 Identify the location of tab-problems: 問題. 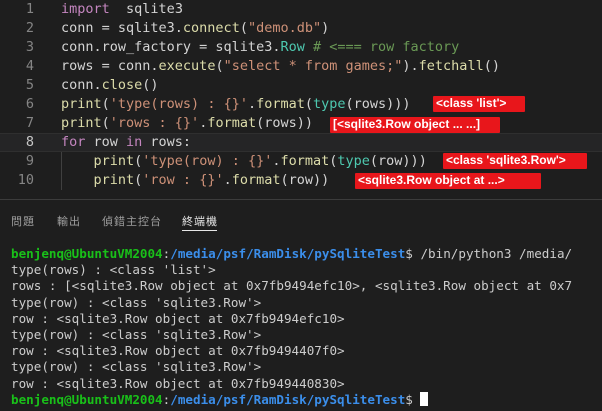
(23, 221).